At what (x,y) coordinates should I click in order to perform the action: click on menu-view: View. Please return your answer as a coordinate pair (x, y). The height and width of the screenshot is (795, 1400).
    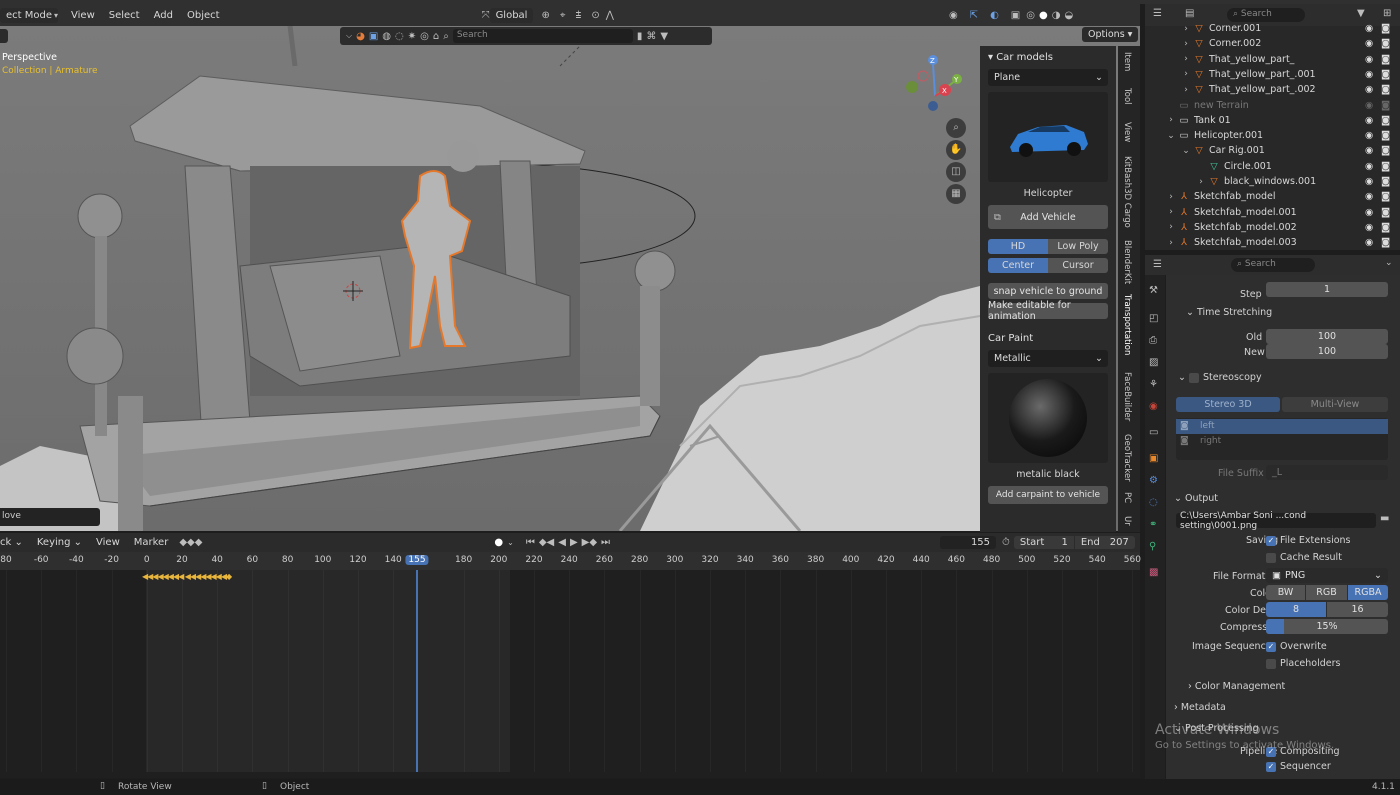
    Looking at the image, I should click on (83, 15).